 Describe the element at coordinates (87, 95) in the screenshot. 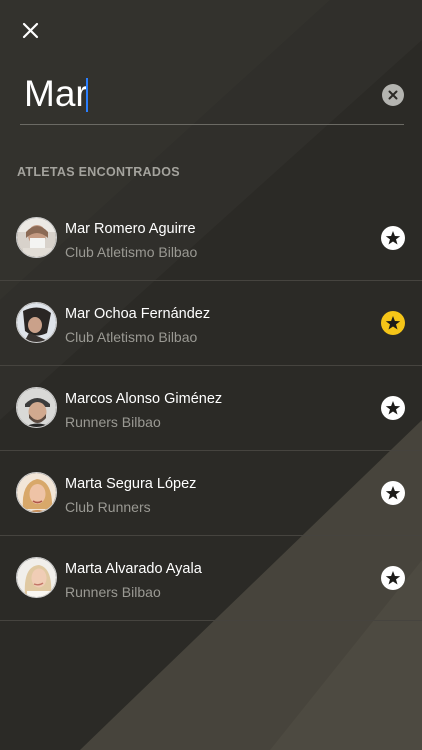

I see `text-cursor` at that location.